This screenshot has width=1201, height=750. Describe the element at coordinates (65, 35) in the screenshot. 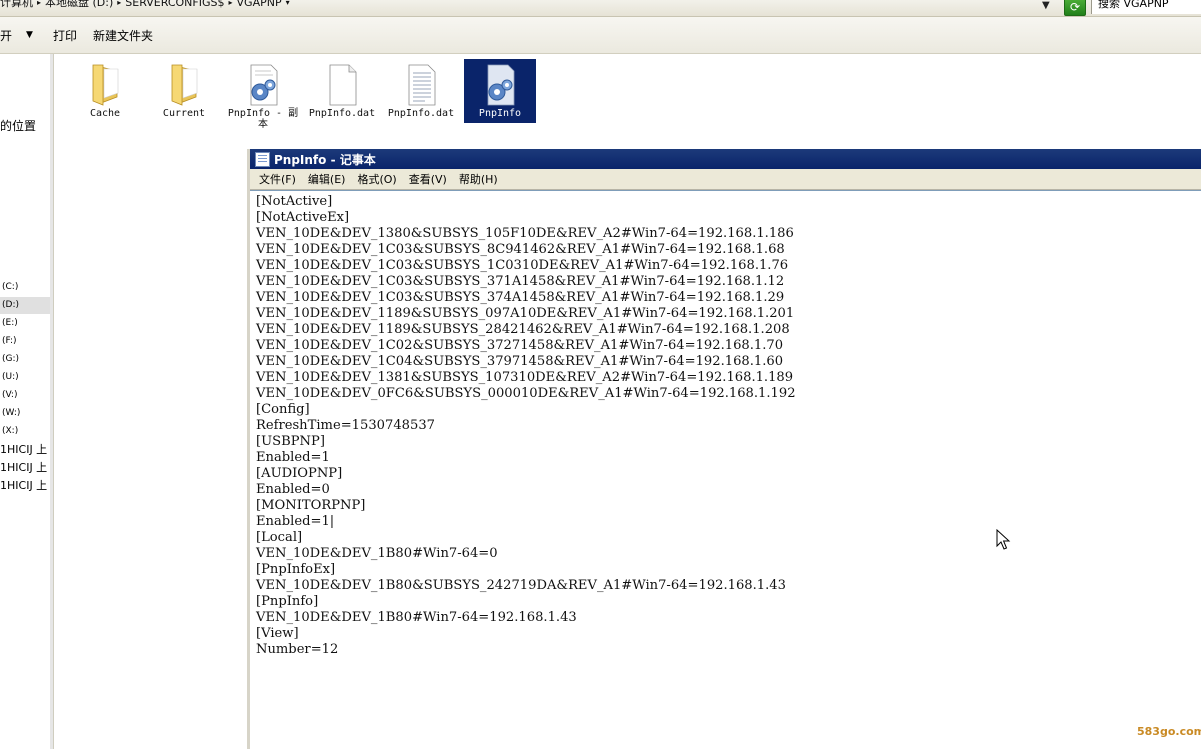

I see `print-button: 打印` at that location.